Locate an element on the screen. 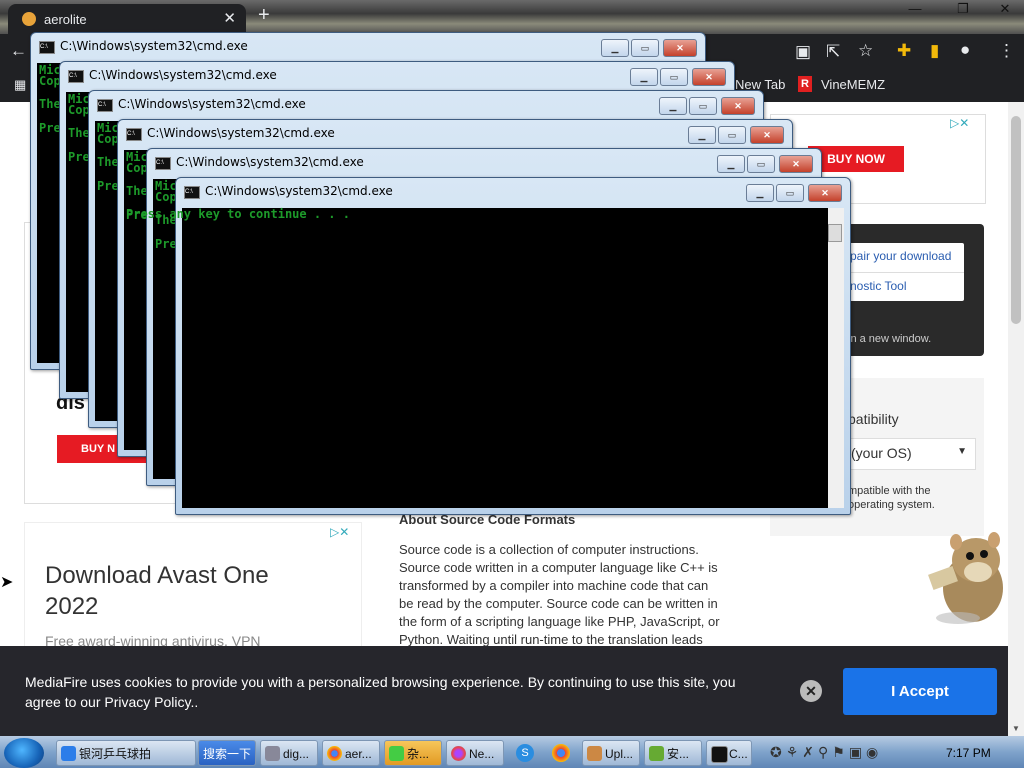 This screenshot has width=1024, height=768. taskbar-item-ie: 银河乒乓球拍 is located at coordinates (126, 753).